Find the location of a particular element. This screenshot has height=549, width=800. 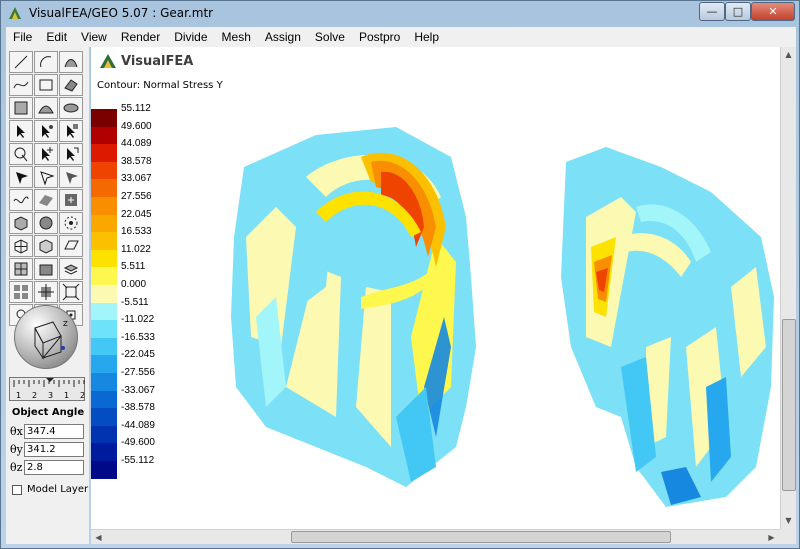

legend-label: 16.533 is located at coordinates (136, 232).